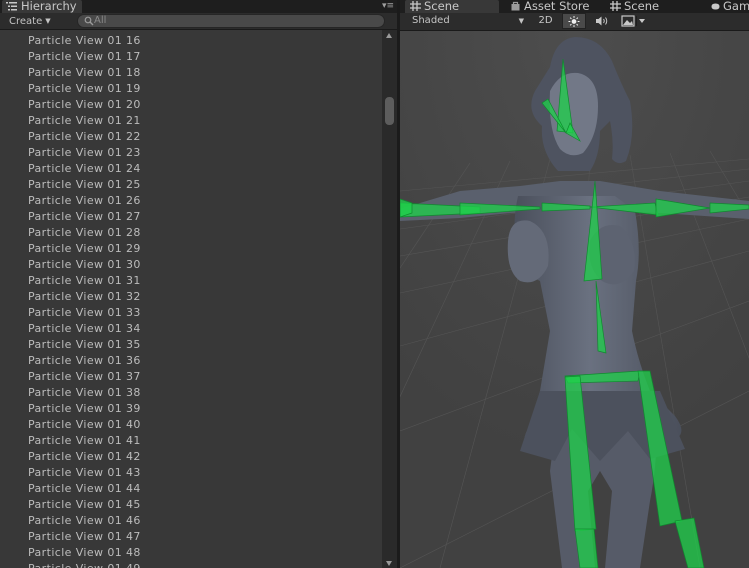 This screenshot has width=749, height=568. I want to click on hierarchy-item: Particle View 01 34, so click(84, 329).